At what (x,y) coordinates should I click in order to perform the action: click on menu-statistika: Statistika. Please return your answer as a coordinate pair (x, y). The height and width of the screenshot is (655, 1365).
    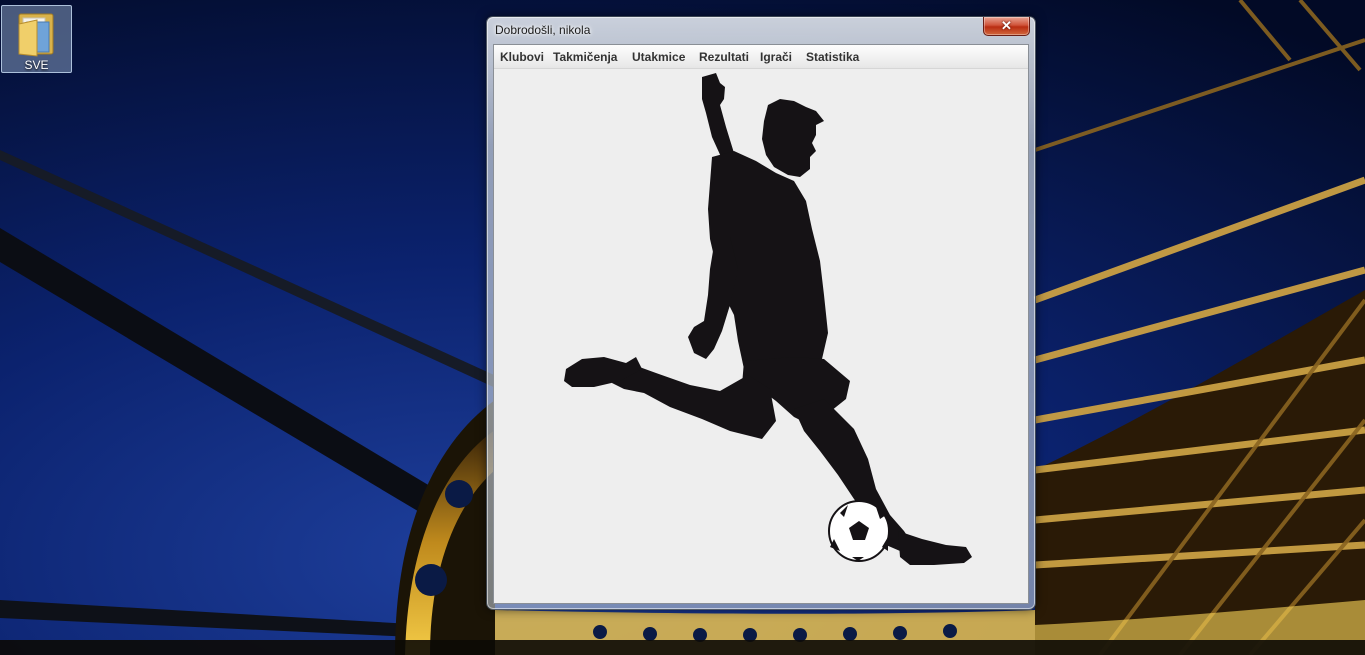
    Looking at the image, I should click on (832, 57).